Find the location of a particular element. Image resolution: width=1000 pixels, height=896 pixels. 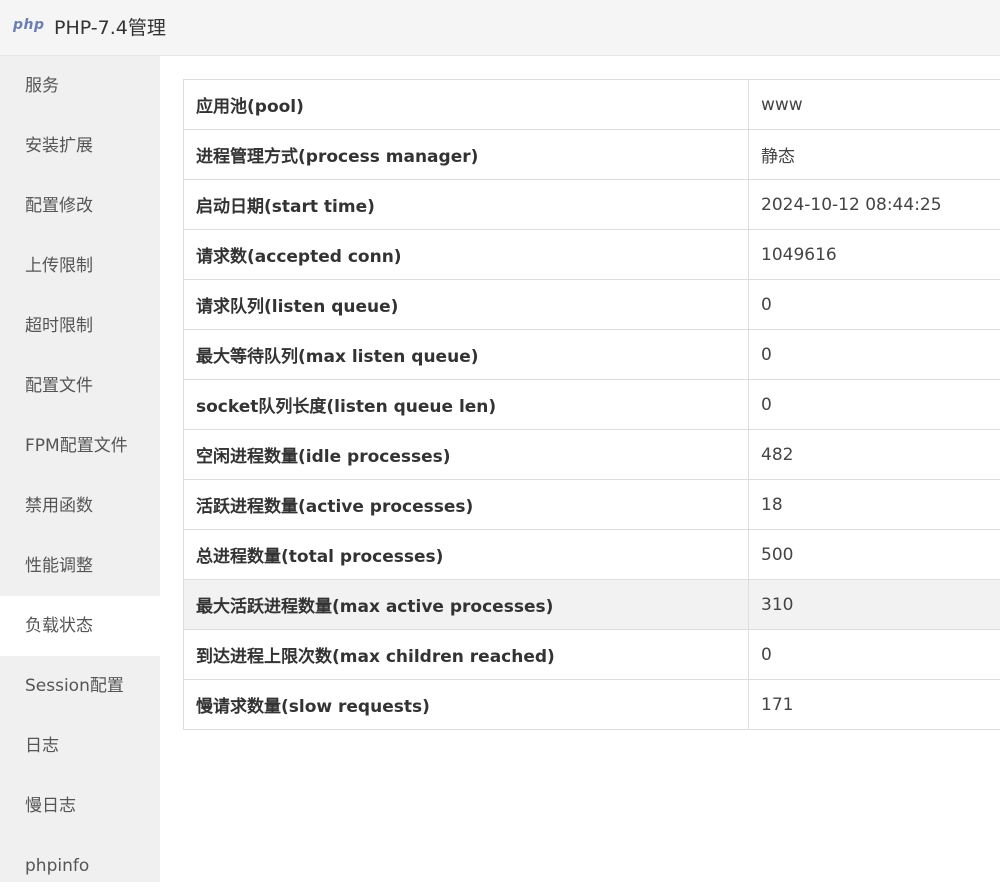

sidebar-item-log: 日志 is located at coordinates (80, 746).